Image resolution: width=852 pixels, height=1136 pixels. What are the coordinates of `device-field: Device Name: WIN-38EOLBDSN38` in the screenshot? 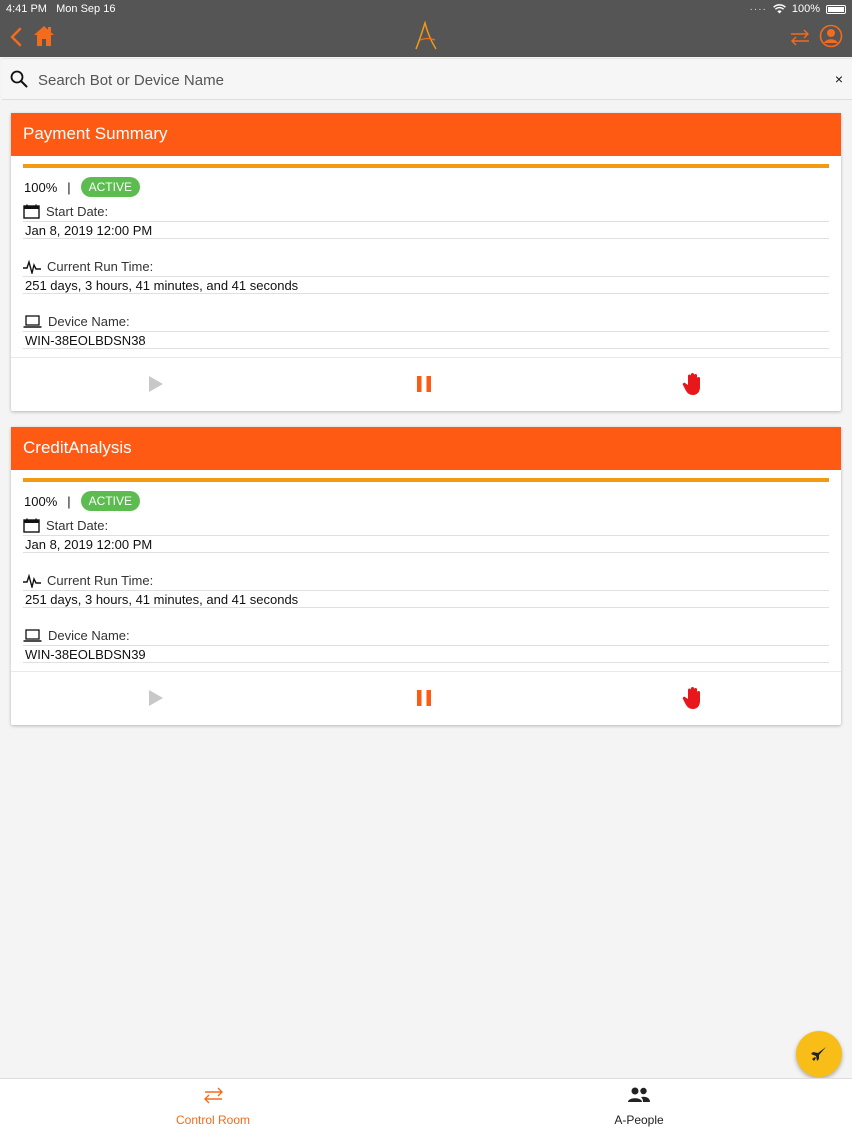 It's located at (426, 330).